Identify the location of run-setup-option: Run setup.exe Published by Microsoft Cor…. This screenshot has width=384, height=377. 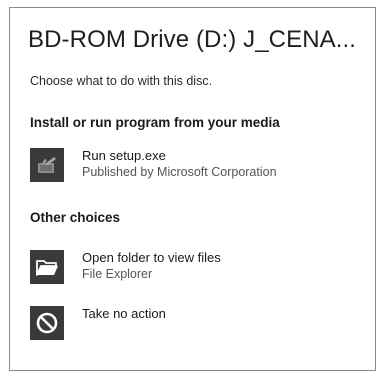
(195, 170).